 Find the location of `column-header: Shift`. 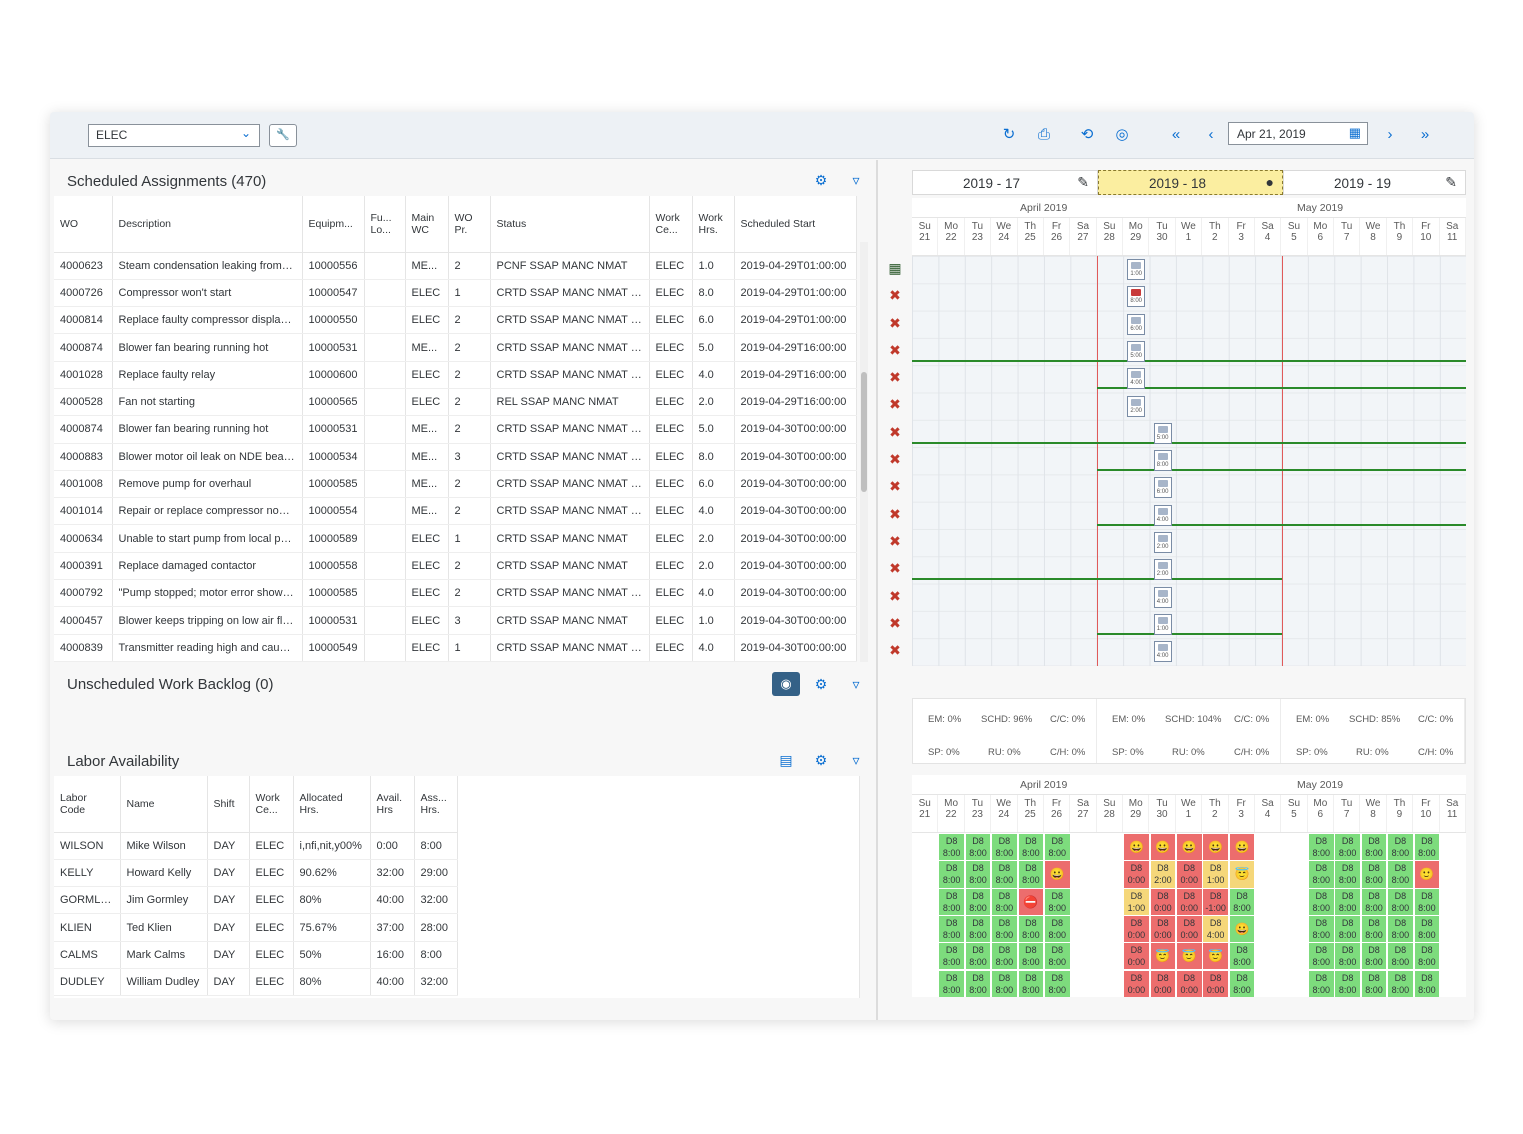

column-header: Shift is located at coordinates (228, 804).